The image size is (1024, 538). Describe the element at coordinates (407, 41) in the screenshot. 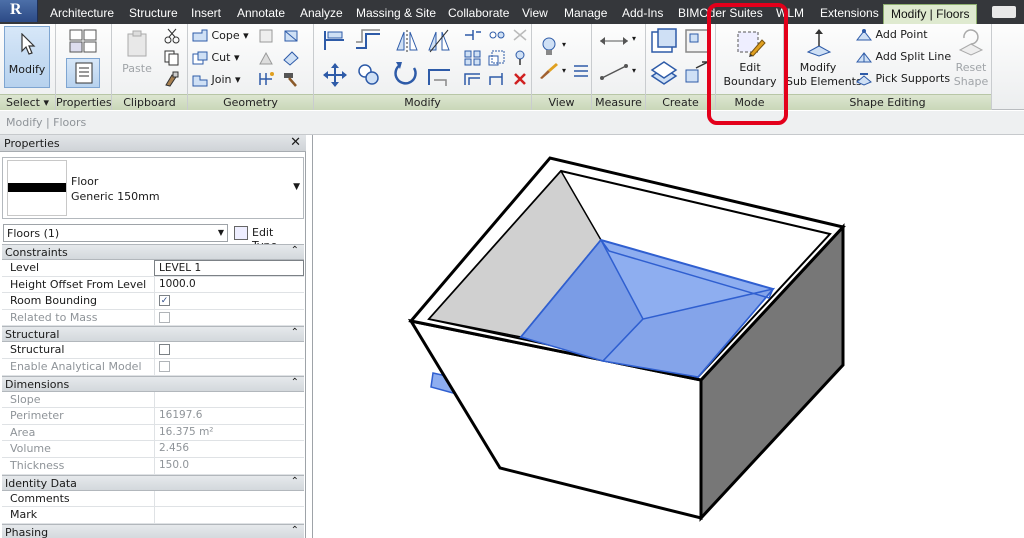

I see `mirror-pick-axis-icon` at that location.